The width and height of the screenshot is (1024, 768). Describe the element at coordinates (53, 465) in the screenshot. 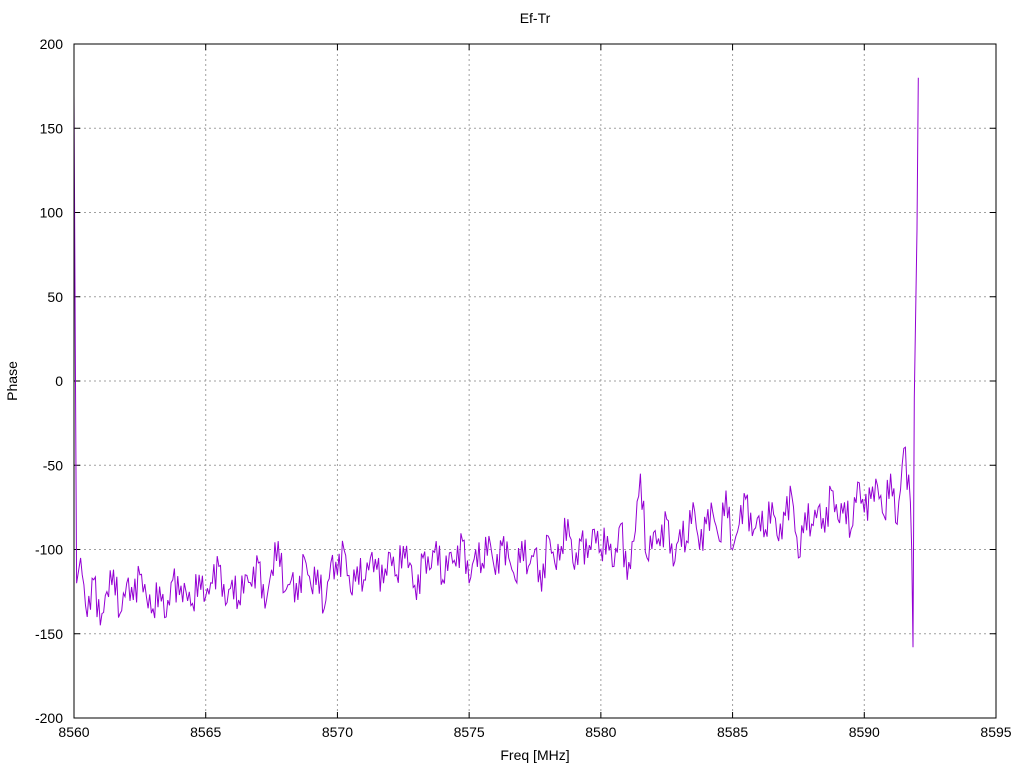

I see `y-tick-label: -50` at that location.